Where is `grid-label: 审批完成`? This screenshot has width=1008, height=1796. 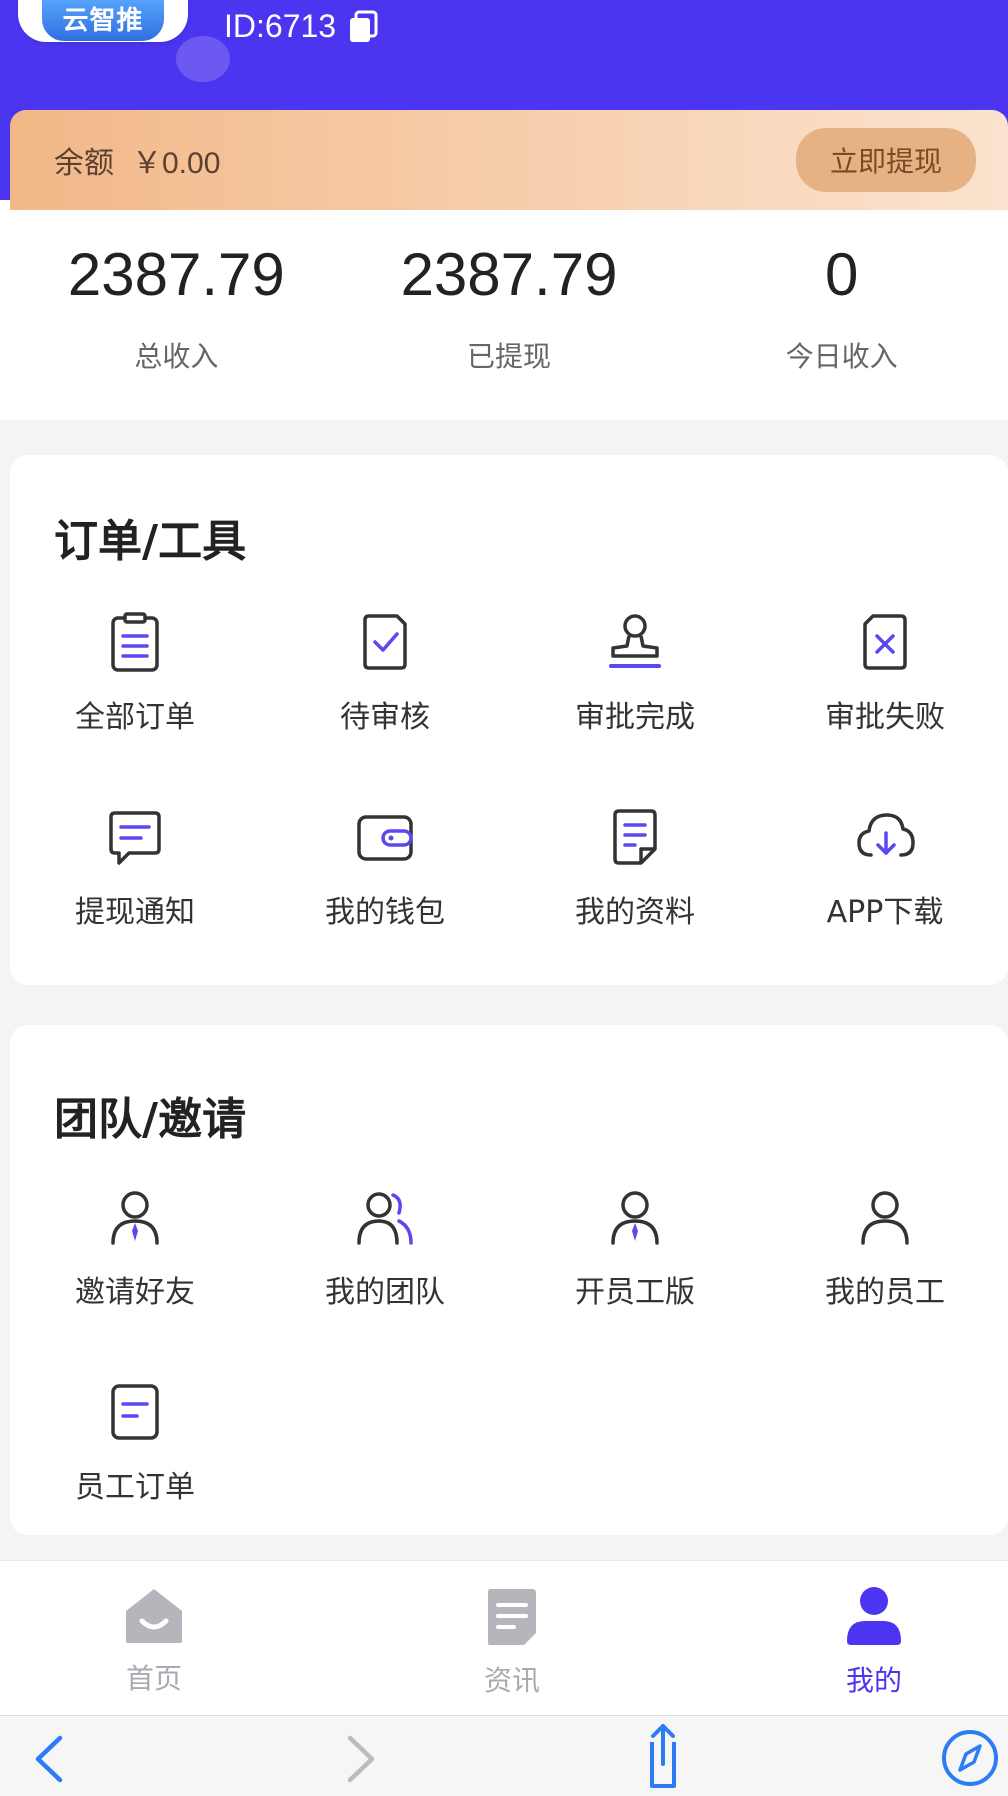 grid-label: 审批完成 is located at coordinates (635, 717).